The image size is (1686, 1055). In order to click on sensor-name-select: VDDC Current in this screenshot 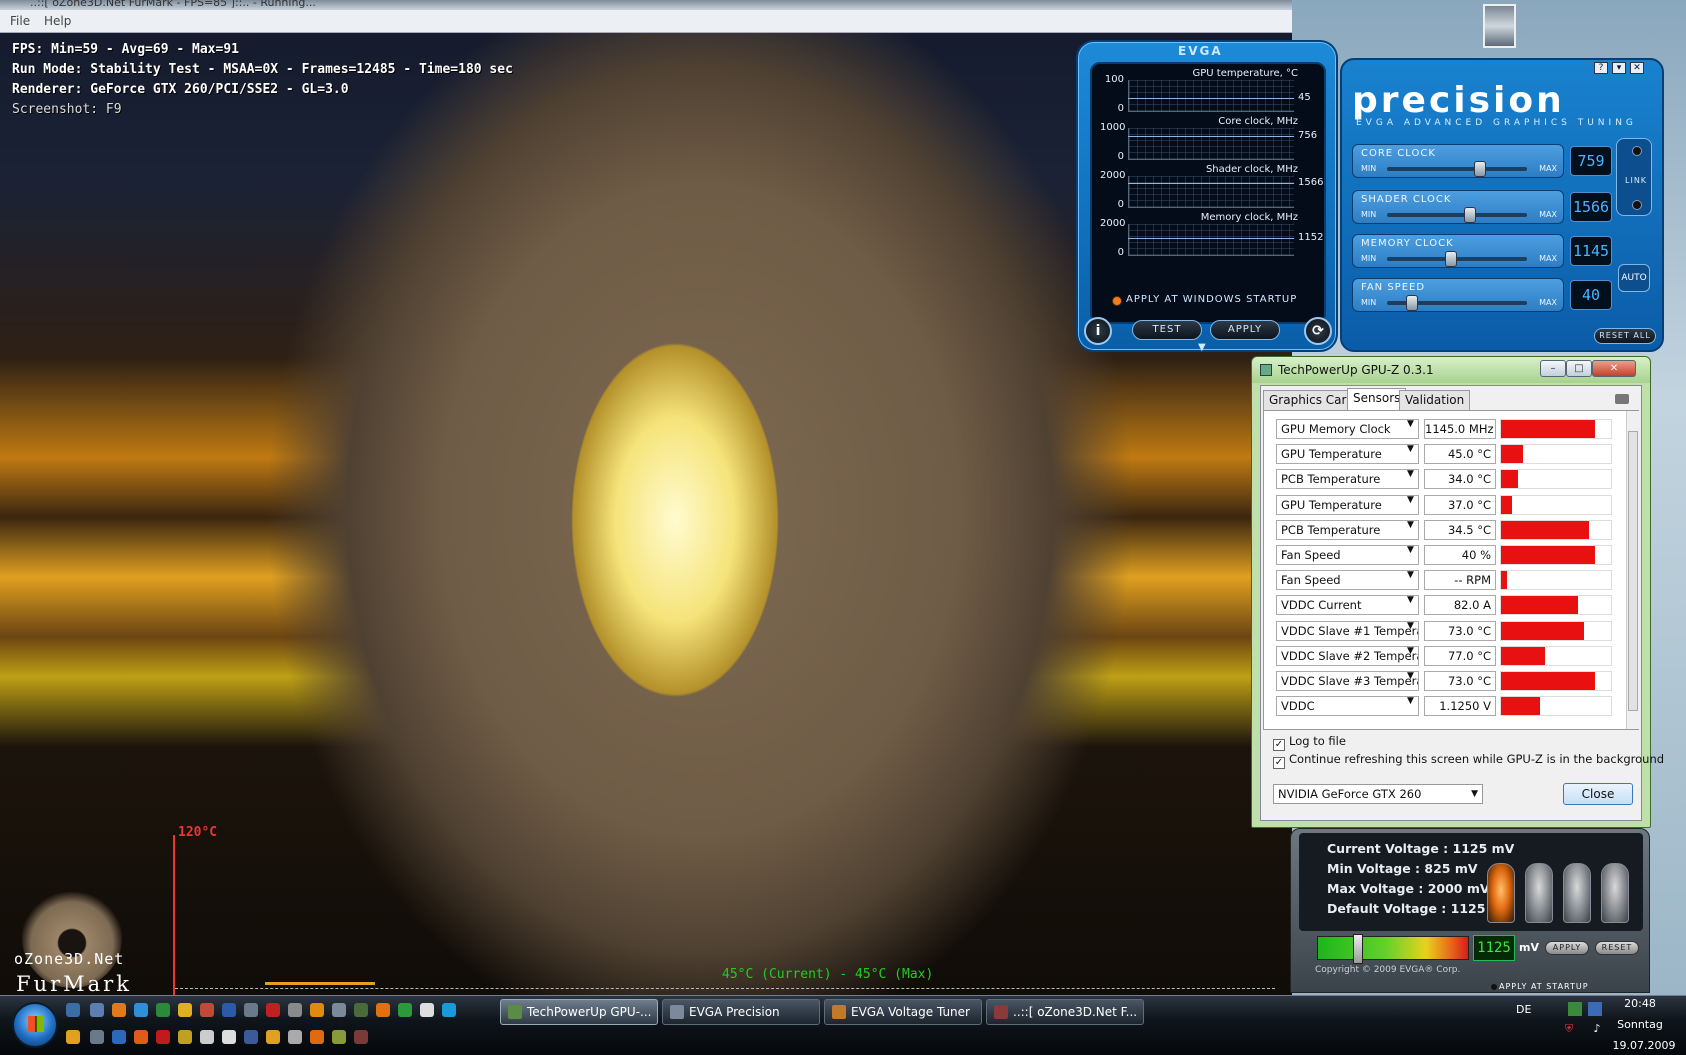, I will do `click(1347, 605)`.